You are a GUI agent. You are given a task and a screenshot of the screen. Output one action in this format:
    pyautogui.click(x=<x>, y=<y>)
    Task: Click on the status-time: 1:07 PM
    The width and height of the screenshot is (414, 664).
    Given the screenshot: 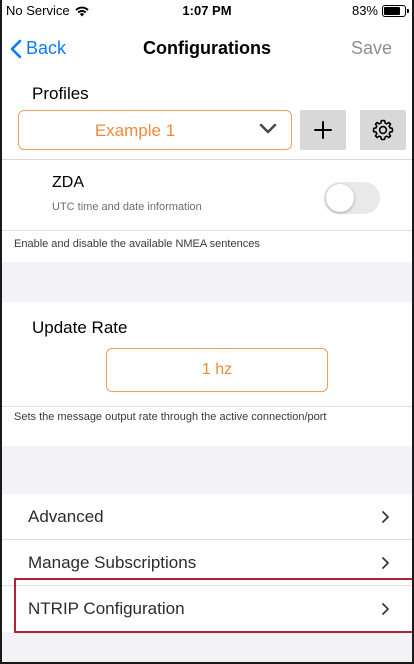 What is the action you would take?
    pyautogui.click(x=207, y=10)
    